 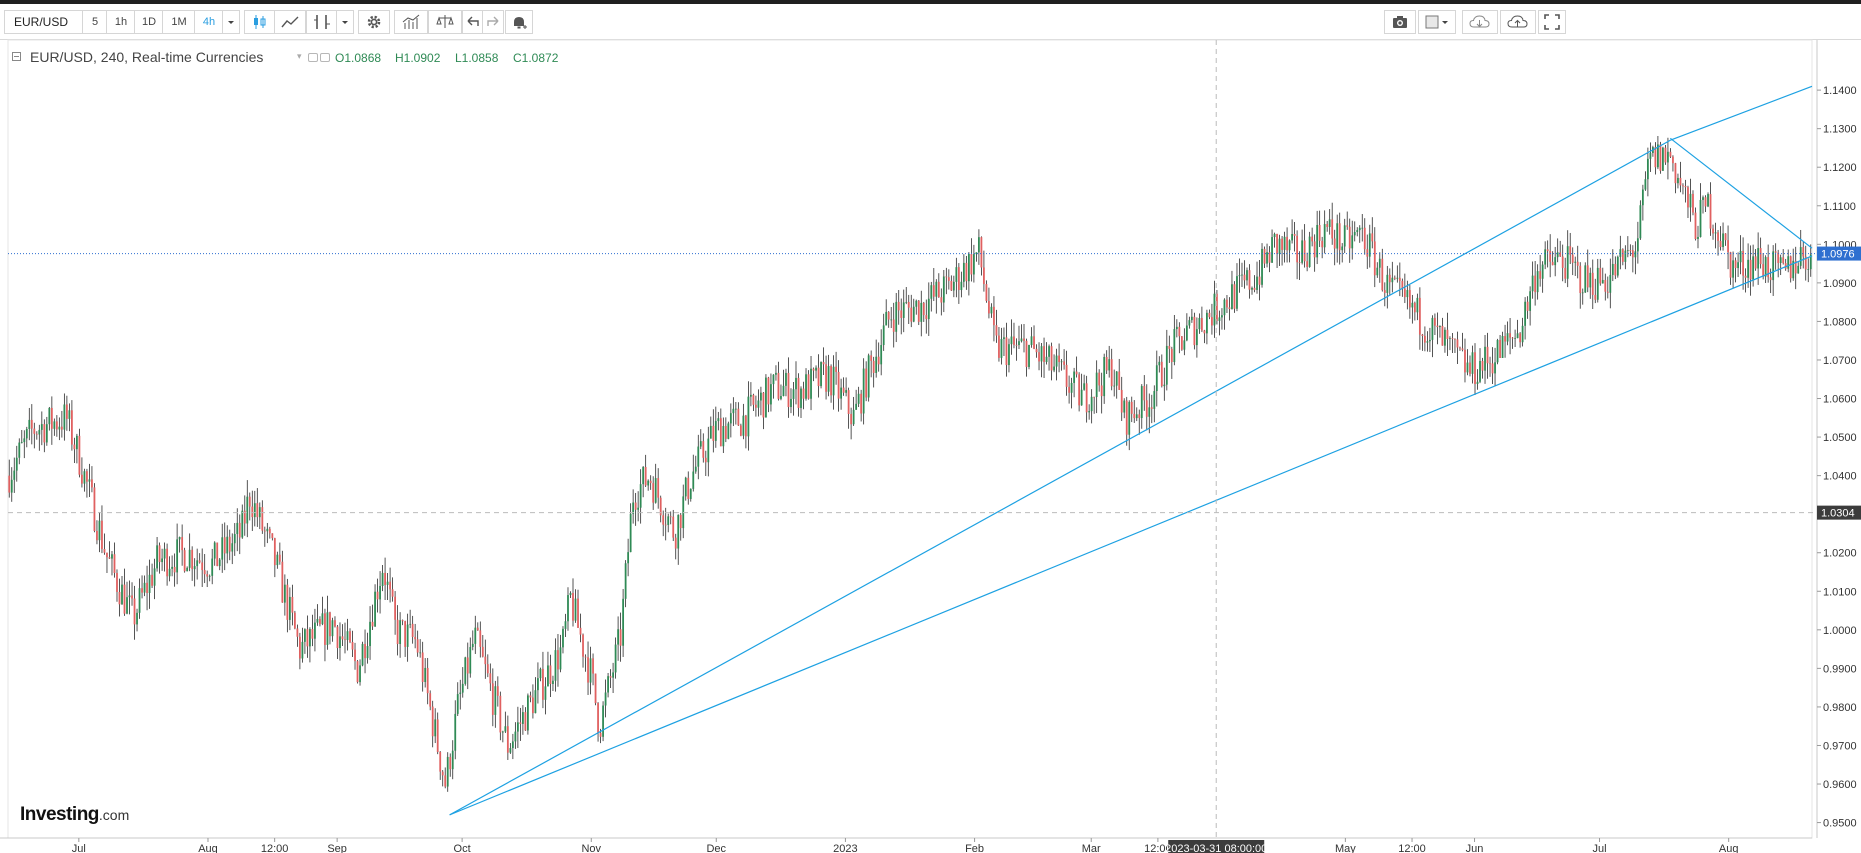 I want to click on eye-icon, so click(x=313, y=57).